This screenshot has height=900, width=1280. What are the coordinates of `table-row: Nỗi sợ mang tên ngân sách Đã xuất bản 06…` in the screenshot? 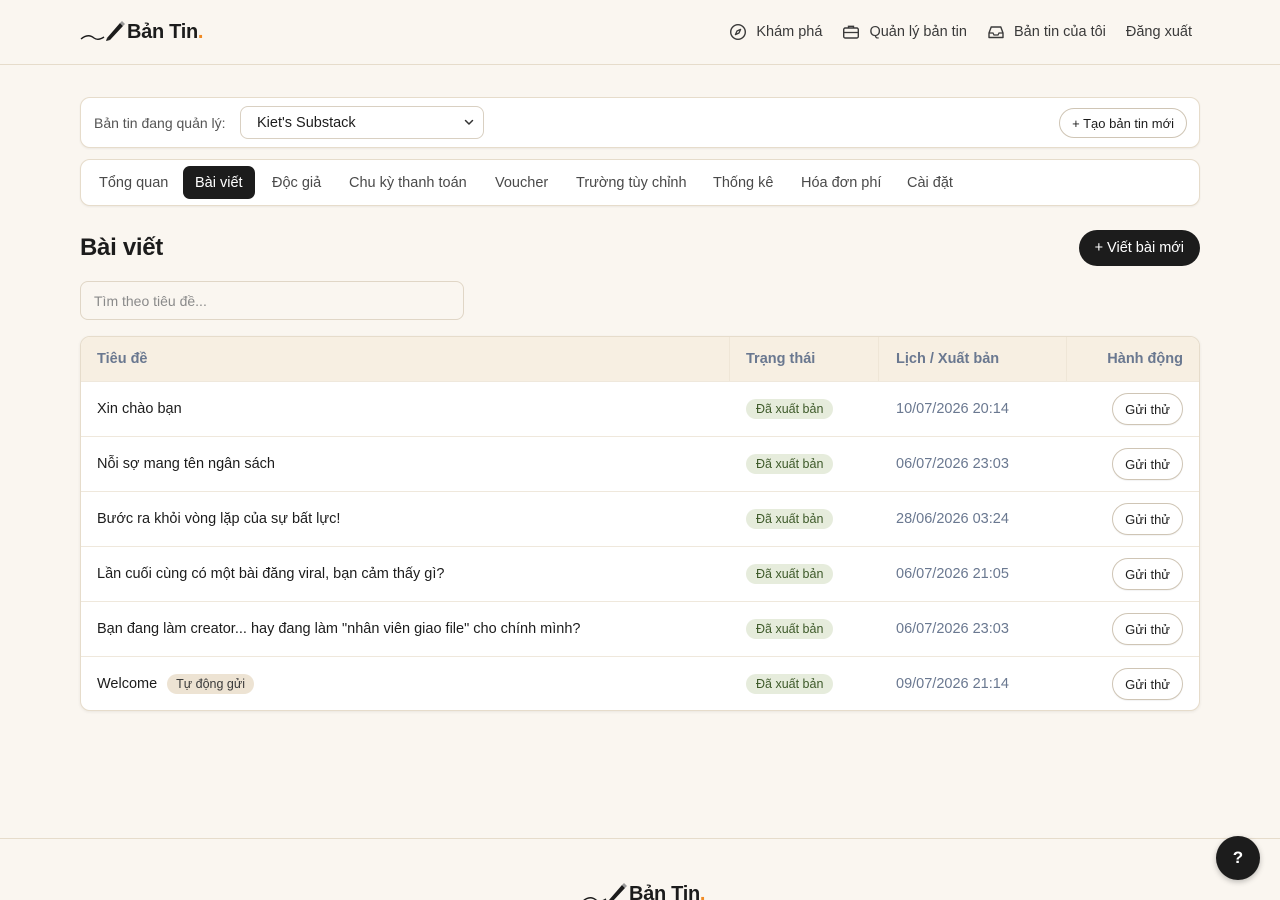 It's located at (640, 463).